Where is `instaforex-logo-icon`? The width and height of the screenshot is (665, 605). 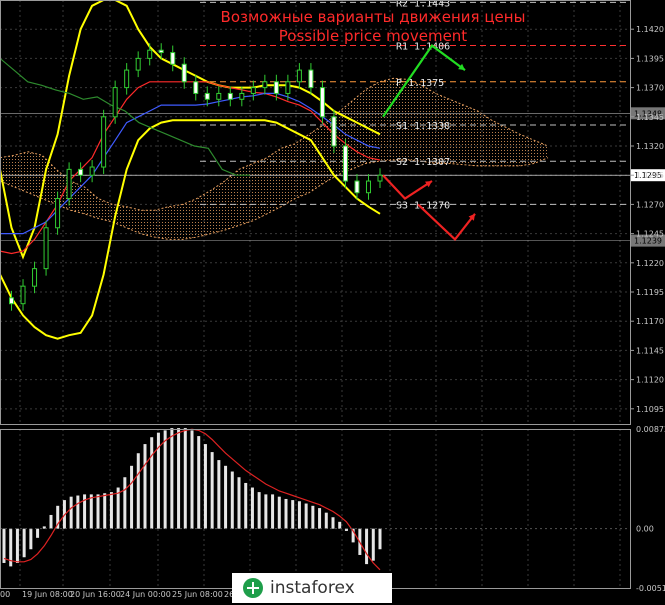 instaforex-logo-icon is located at coordinates (253, 588).